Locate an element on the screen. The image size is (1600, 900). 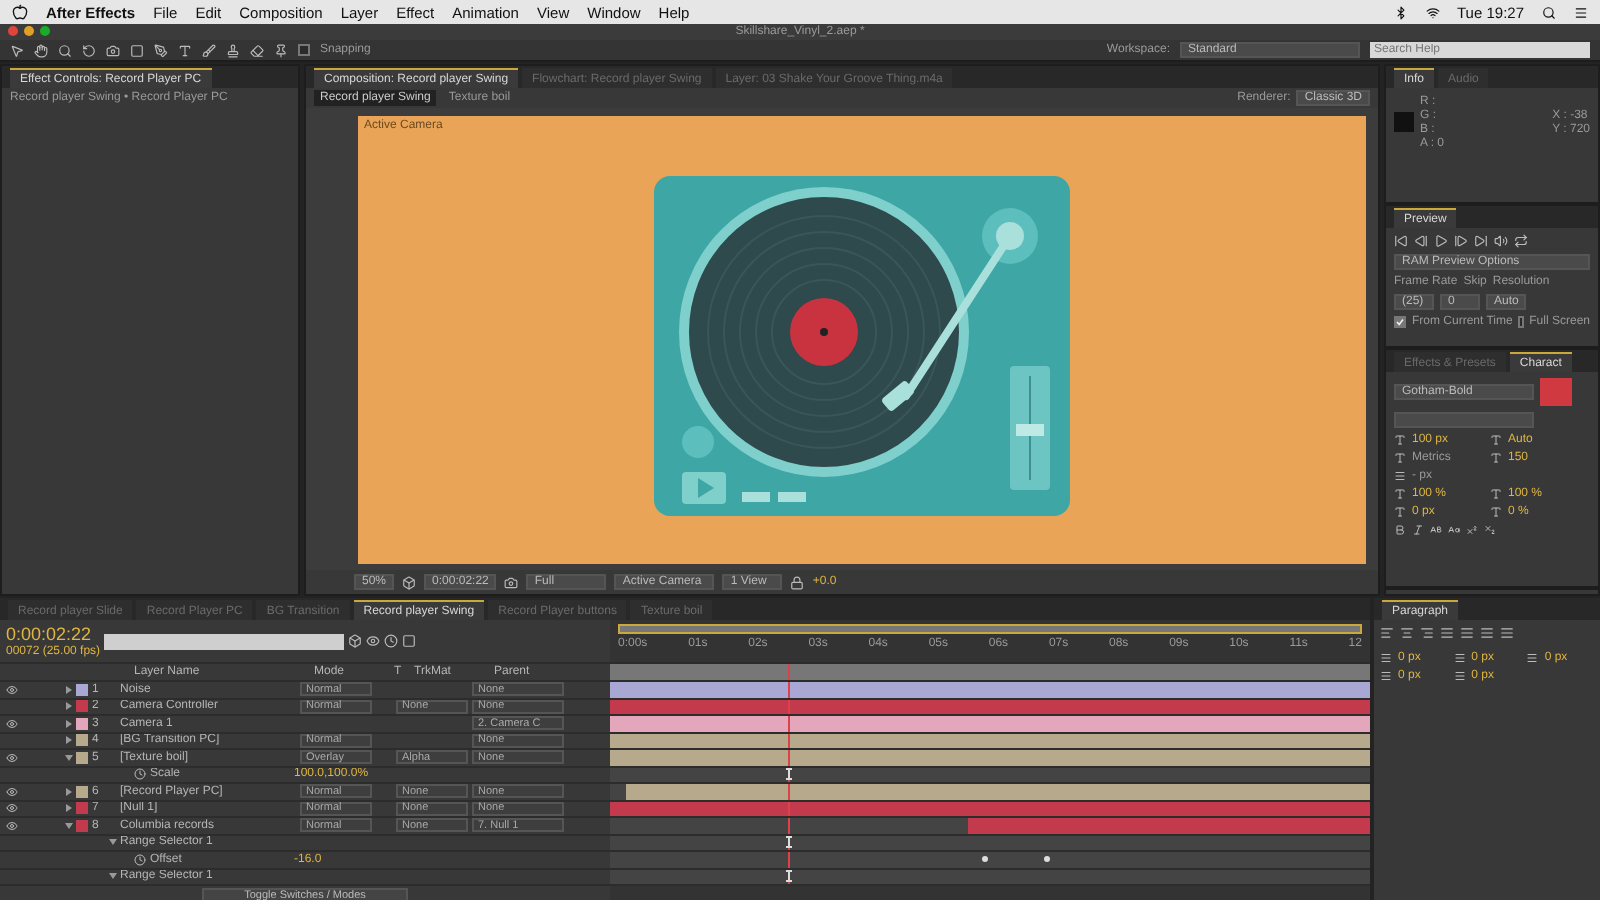
type-icon is located at coordinates (185, 50).